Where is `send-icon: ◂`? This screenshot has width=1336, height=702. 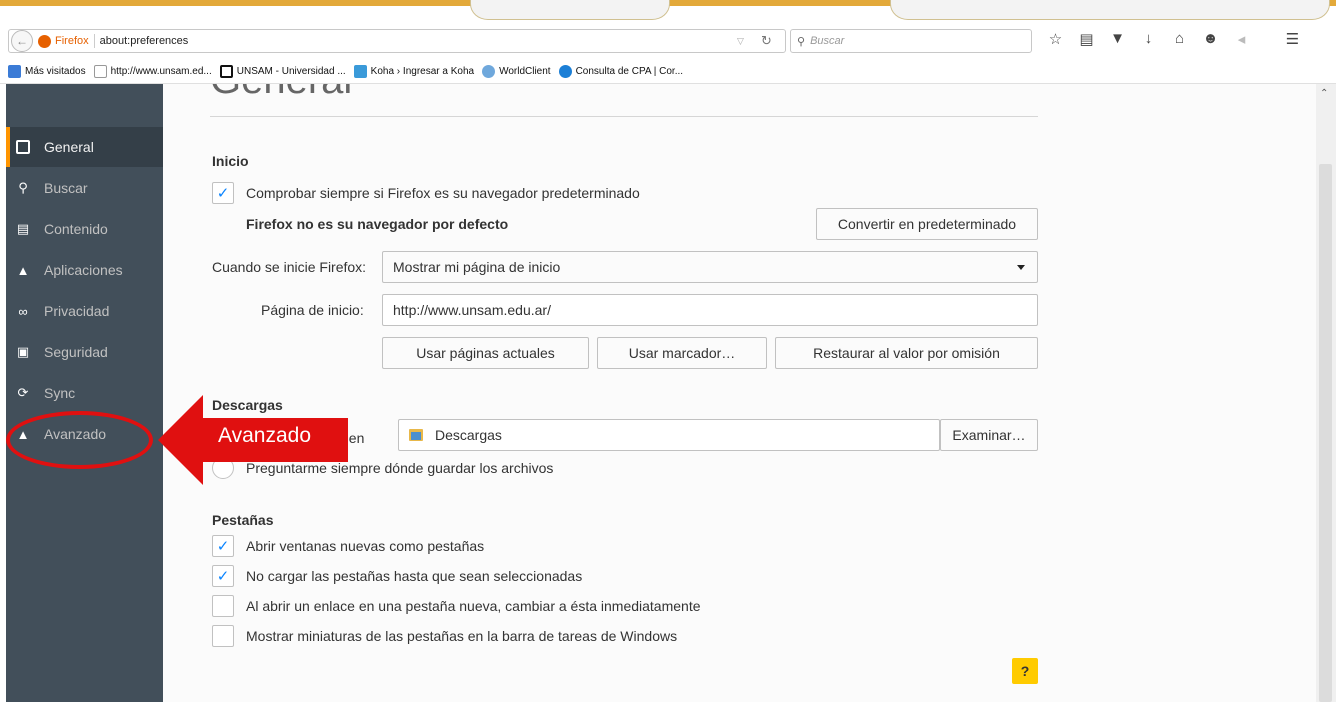 send-icon: ◂ is located at coordinates (1241, 39).